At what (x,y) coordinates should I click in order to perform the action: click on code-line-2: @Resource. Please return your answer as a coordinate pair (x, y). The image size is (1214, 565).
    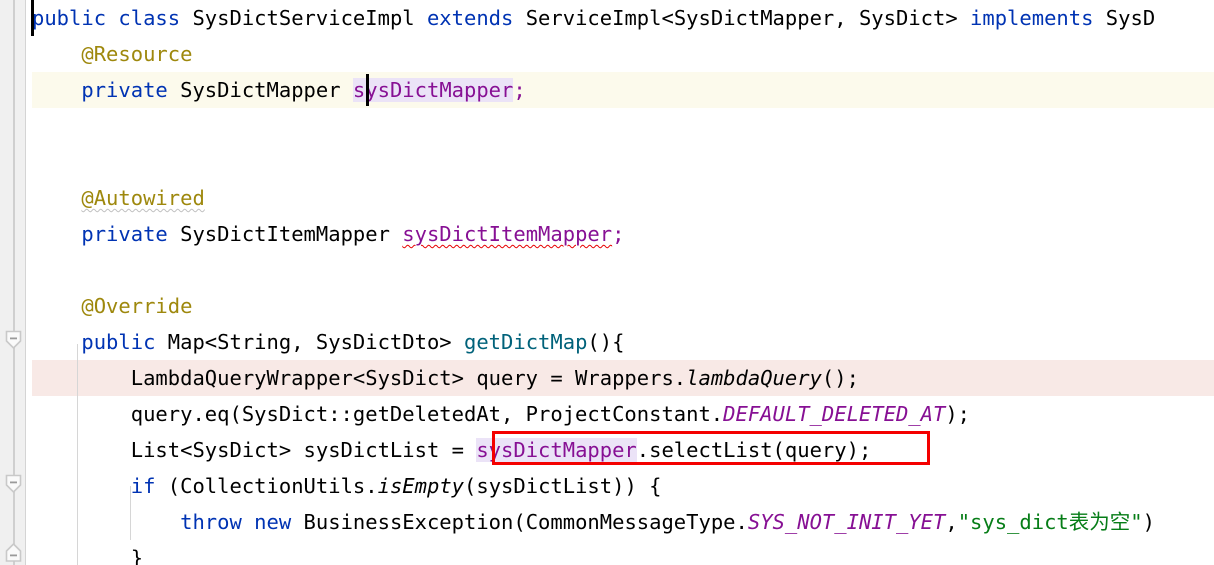
    Looking at the image, I should click on (112, 54).